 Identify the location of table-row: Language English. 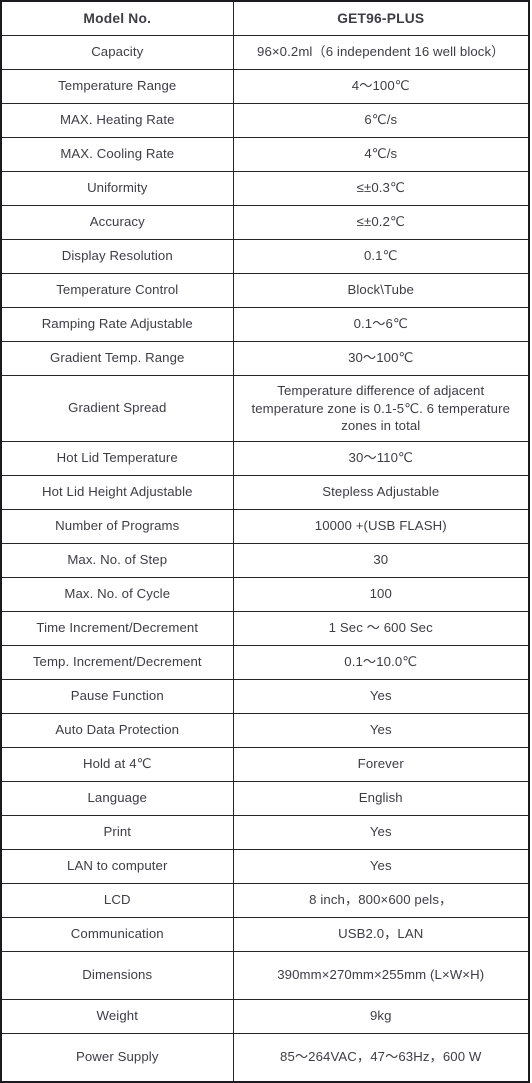
(265, 798).